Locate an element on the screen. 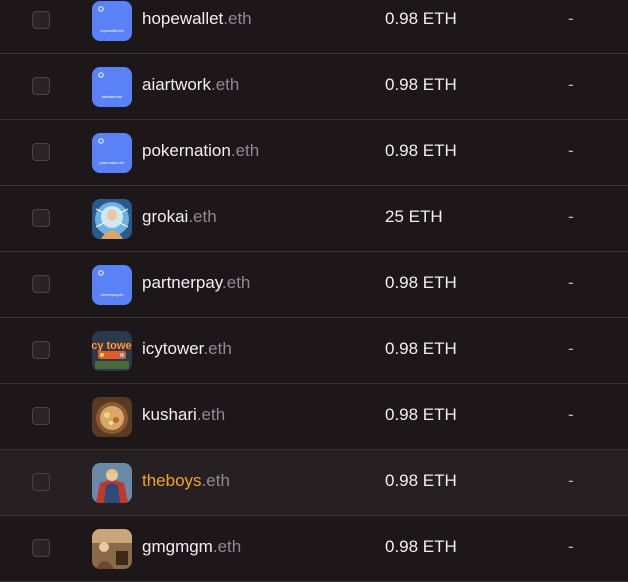  domain-label: partnerpay is located at coordinates (182, 282).